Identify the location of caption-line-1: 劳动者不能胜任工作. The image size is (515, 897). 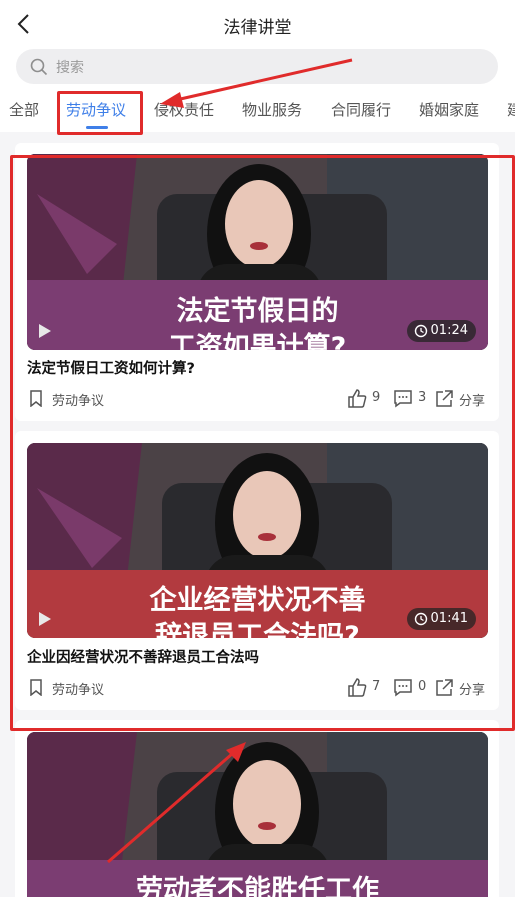
(257, 886).